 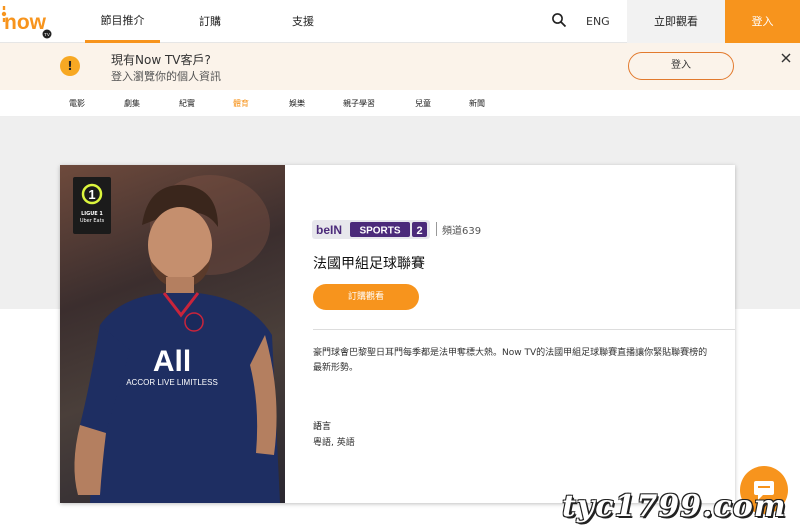 I want to click on svg-text: All, so click(x=172, y=361).